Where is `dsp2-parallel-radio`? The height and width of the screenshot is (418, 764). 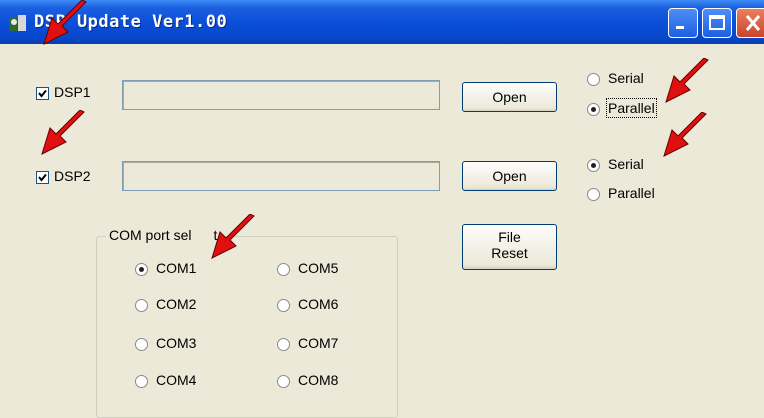 dsp2-parallel-radio is located at coordinates (593, 194).